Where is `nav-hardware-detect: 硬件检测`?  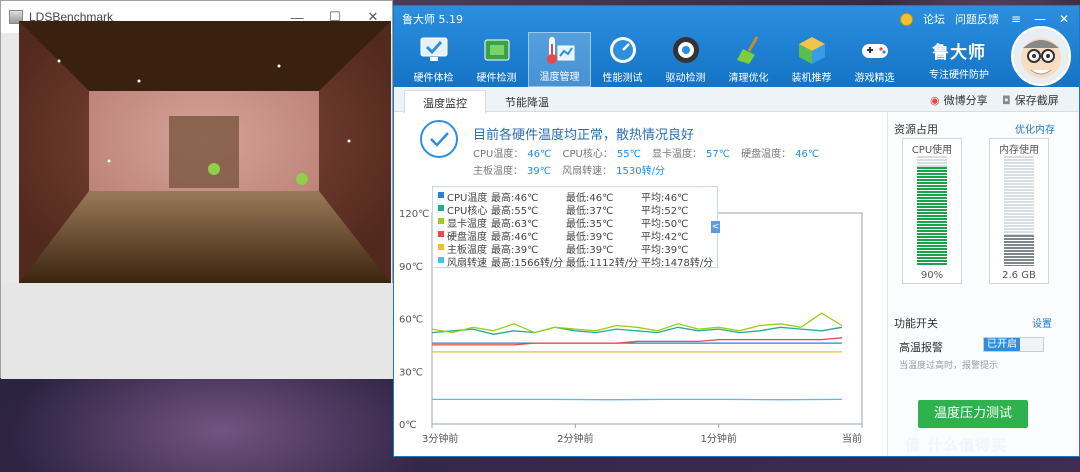 nav-hardware-detect: 硬件检测 is located at coordinates (496, 59).